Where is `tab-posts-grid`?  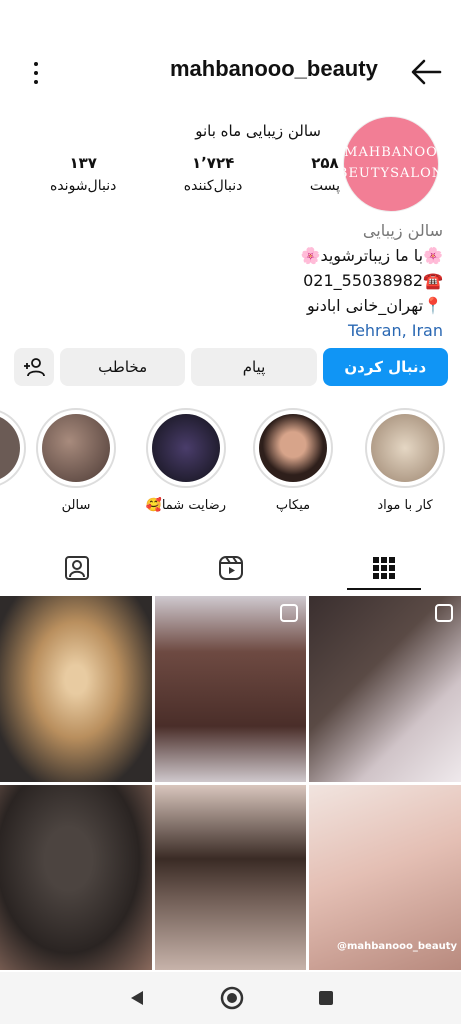 tab-posts-grid is located at coordinates (384, 568).